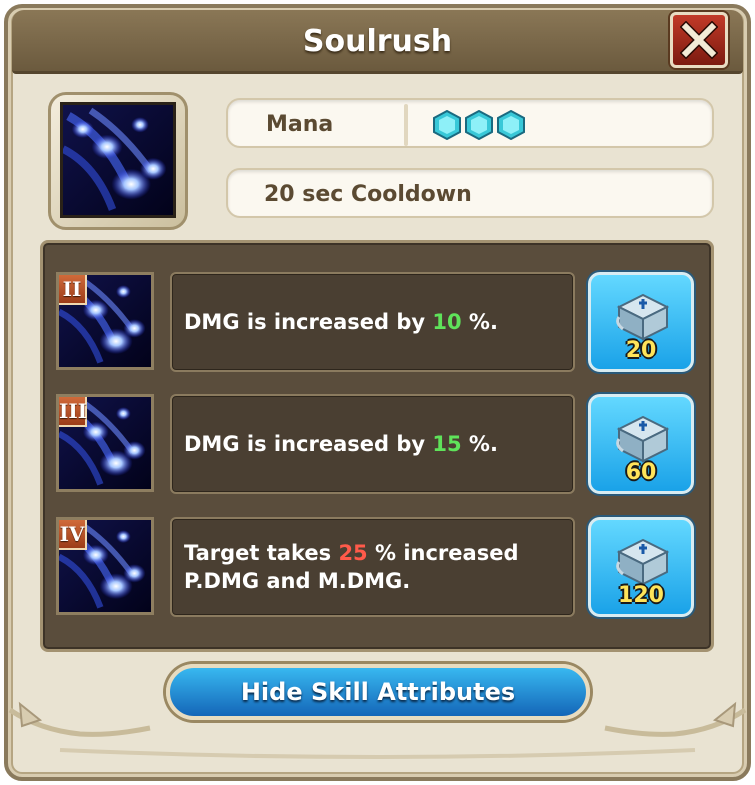 Image resolution: width=755 pixels, height=785 pixels. What do you see at coordinates (73, 535) in the screenshot?
I see `rank-badge: IV` at bounding box center [73, 535].